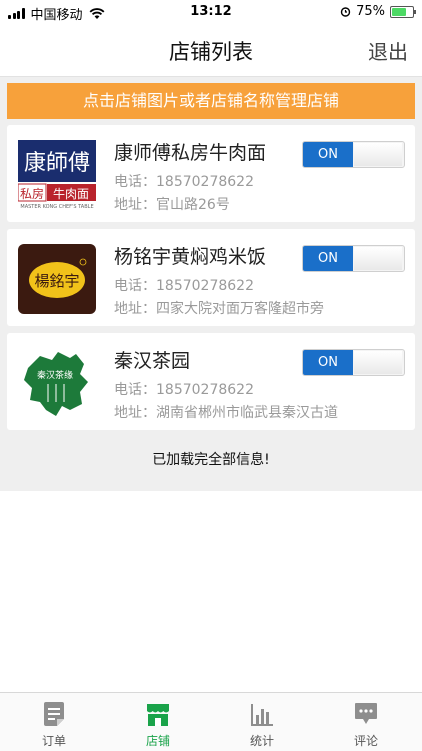 The width and height of the screenshot is (422, 751). Describe the element at coordinates (261, 741) in the screenshot. I see `tab-label: 统计` at that location.